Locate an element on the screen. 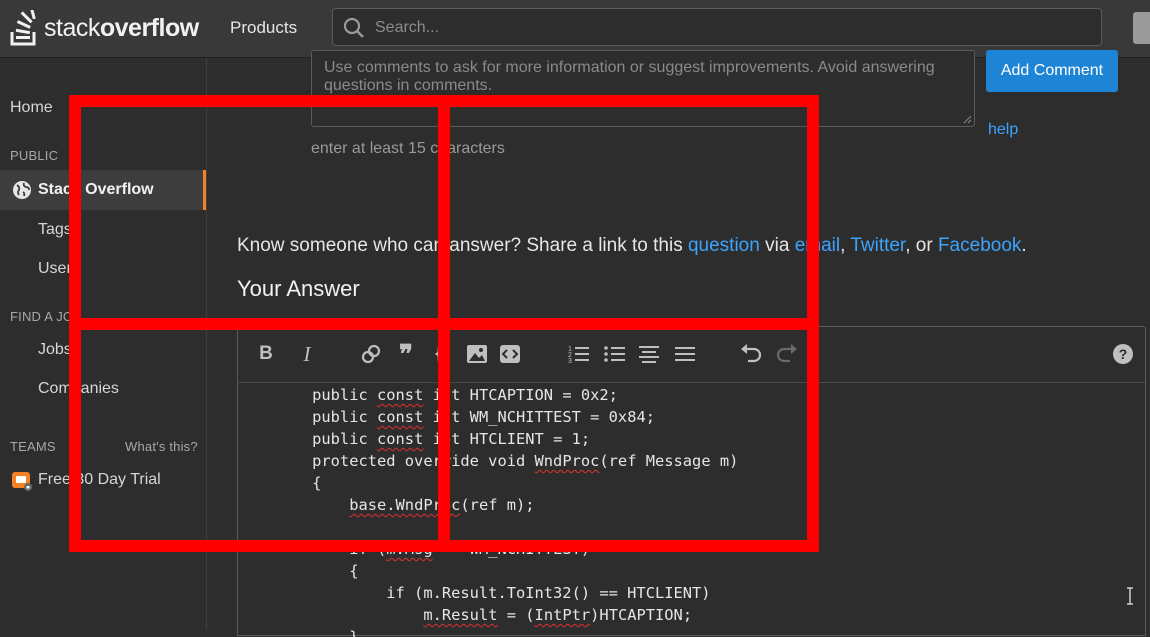 The image size is (1150, 637). search-input is located at coordinates (725, 28).